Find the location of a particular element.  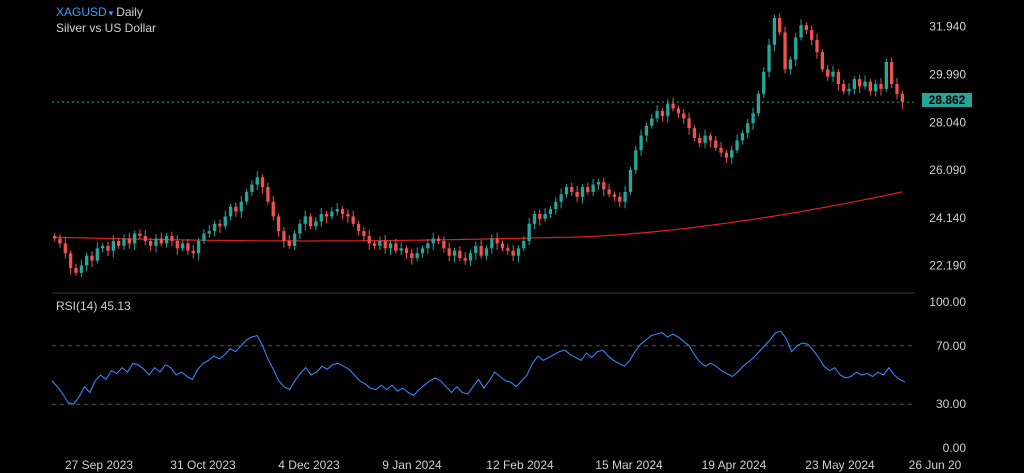

rsi-tick-label: 0.00 is located at coordinates (955, 448).